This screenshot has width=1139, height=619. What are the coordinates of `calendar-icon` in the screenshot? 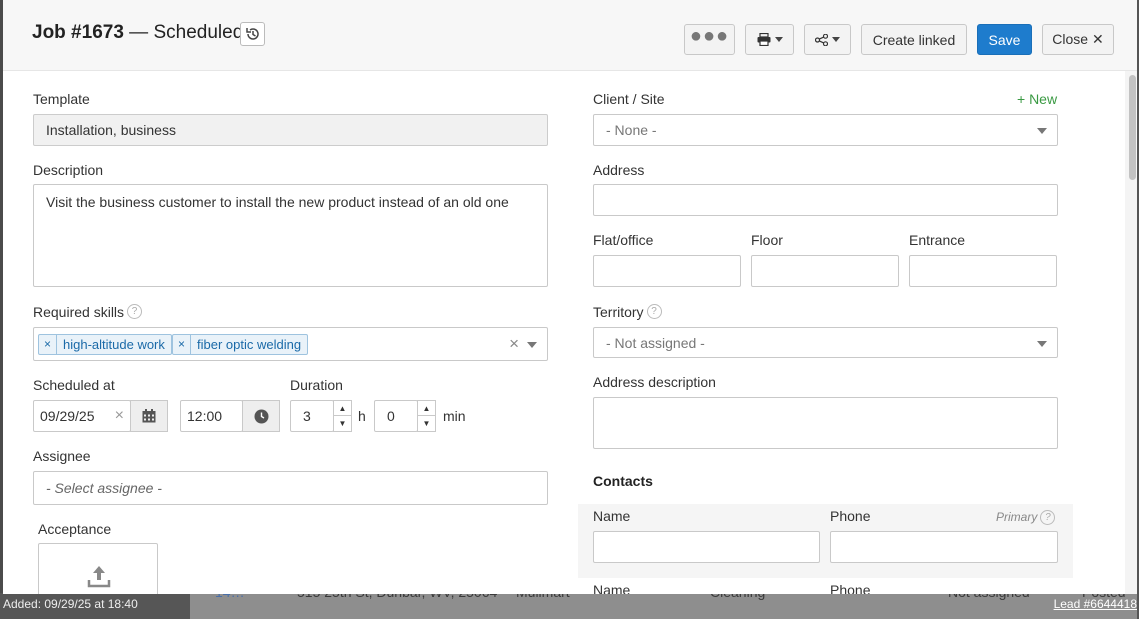 It's located at (149, 416).